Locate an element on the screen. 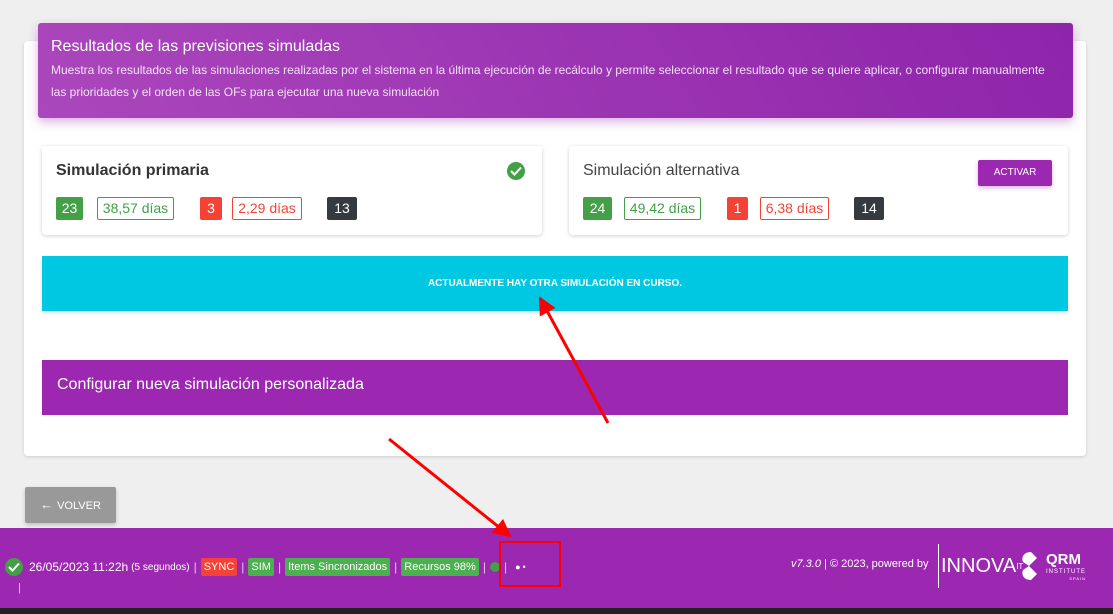 The width and height of the screenshot is (1113, 614). on-time-days-badge: 49,42 días is located at coordinates (662, 208).